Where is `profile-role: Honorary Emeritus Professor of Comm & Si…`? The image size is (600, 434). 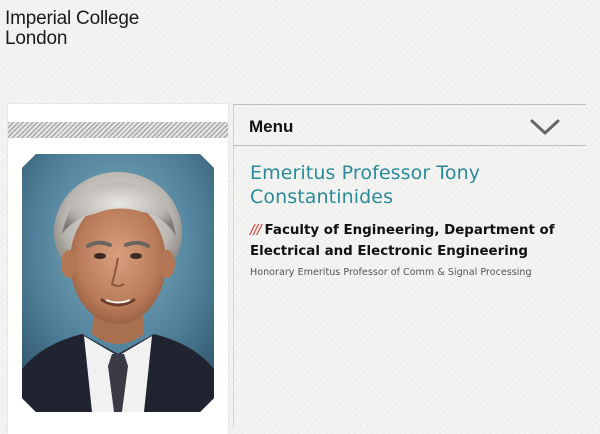
profile-role: Honorary Emeritus Professor of Comm & Si… is located at coordinates (391, 272).